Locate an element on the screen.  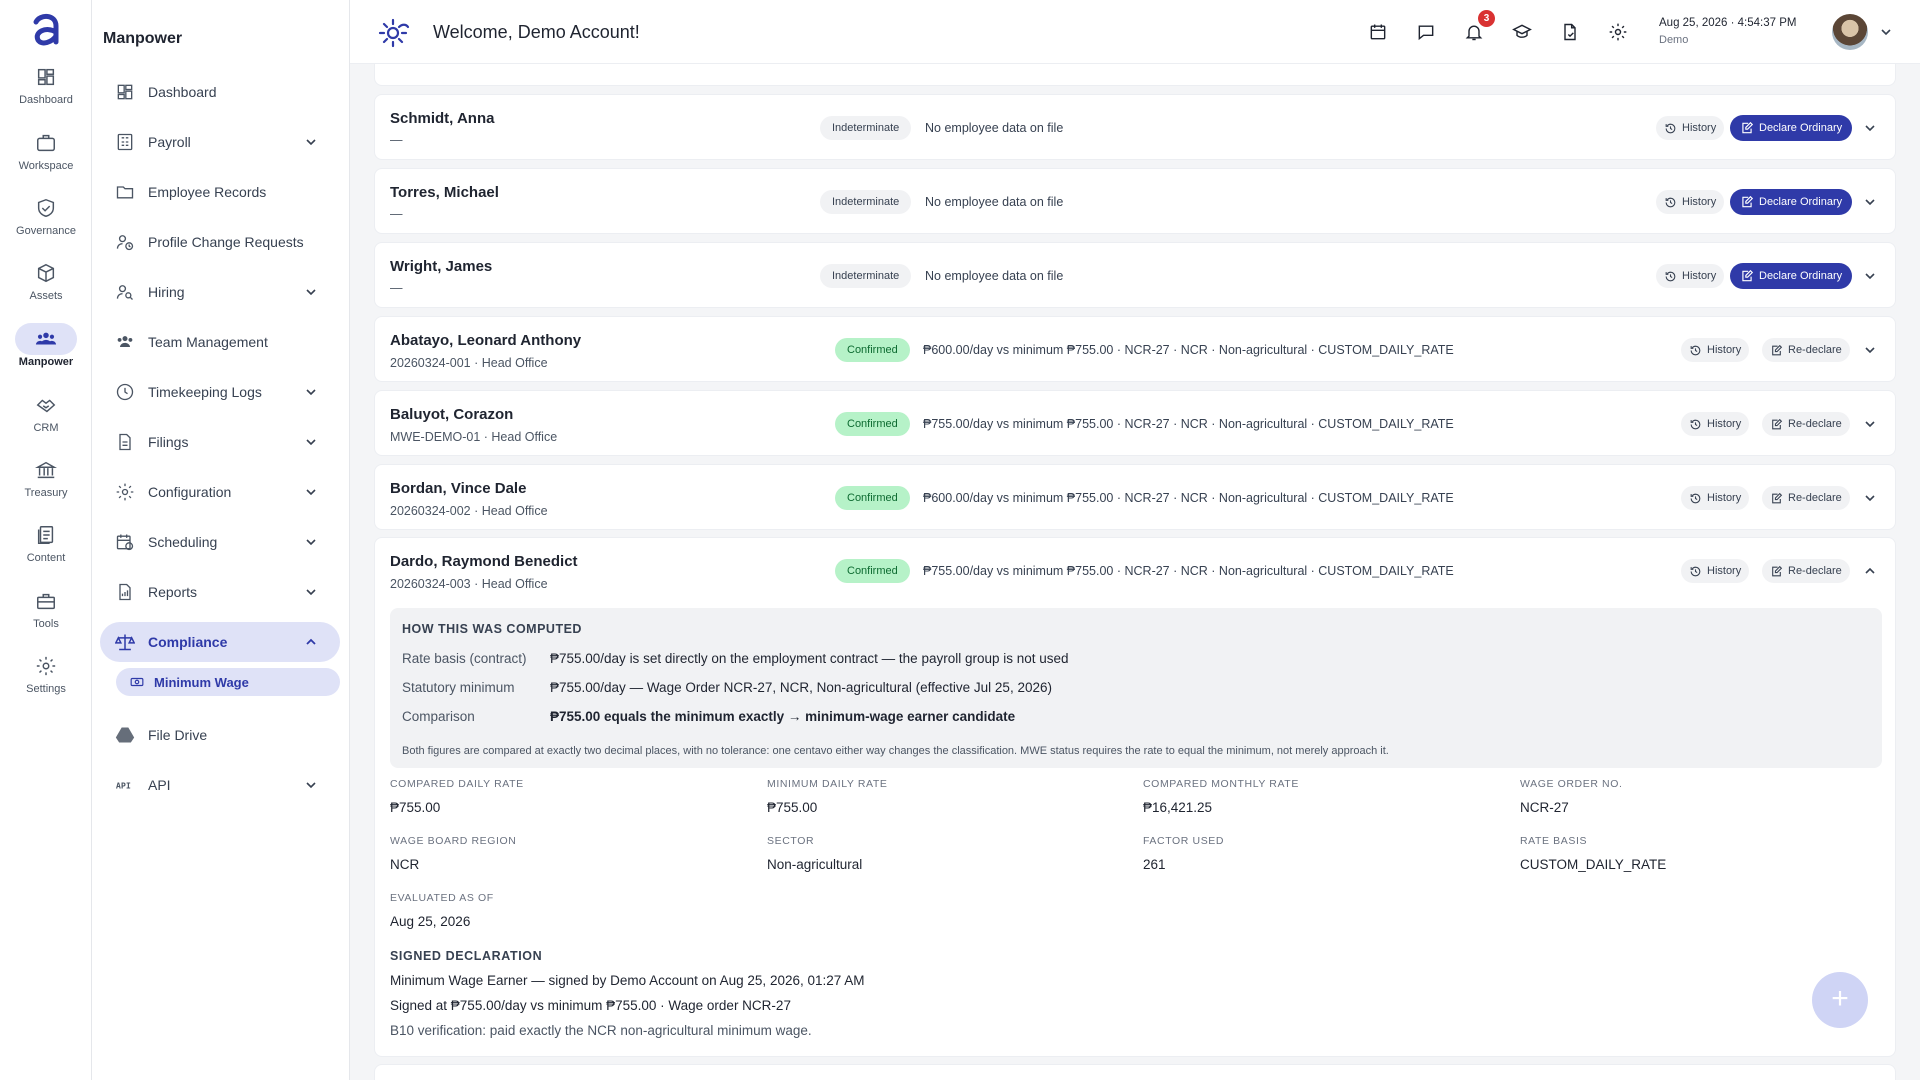
rail-item-tools: Tools is located at coordinates (46, 620).